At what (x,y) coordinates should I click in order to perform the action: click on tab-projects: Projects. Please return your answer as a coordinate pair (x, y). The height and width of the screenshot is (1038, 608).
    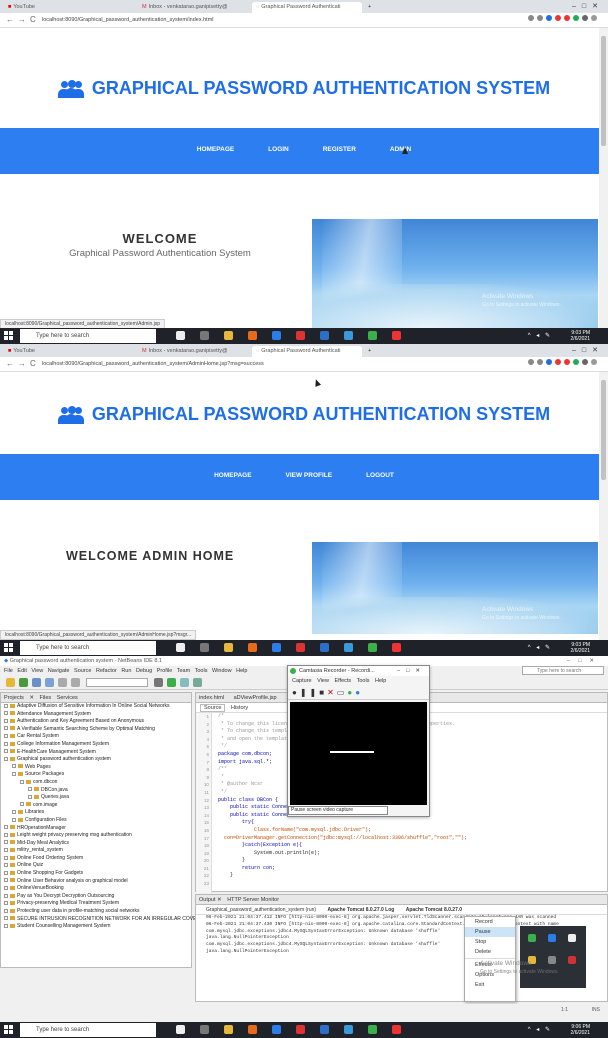
    Looking at the image, I should click on (14, 698).